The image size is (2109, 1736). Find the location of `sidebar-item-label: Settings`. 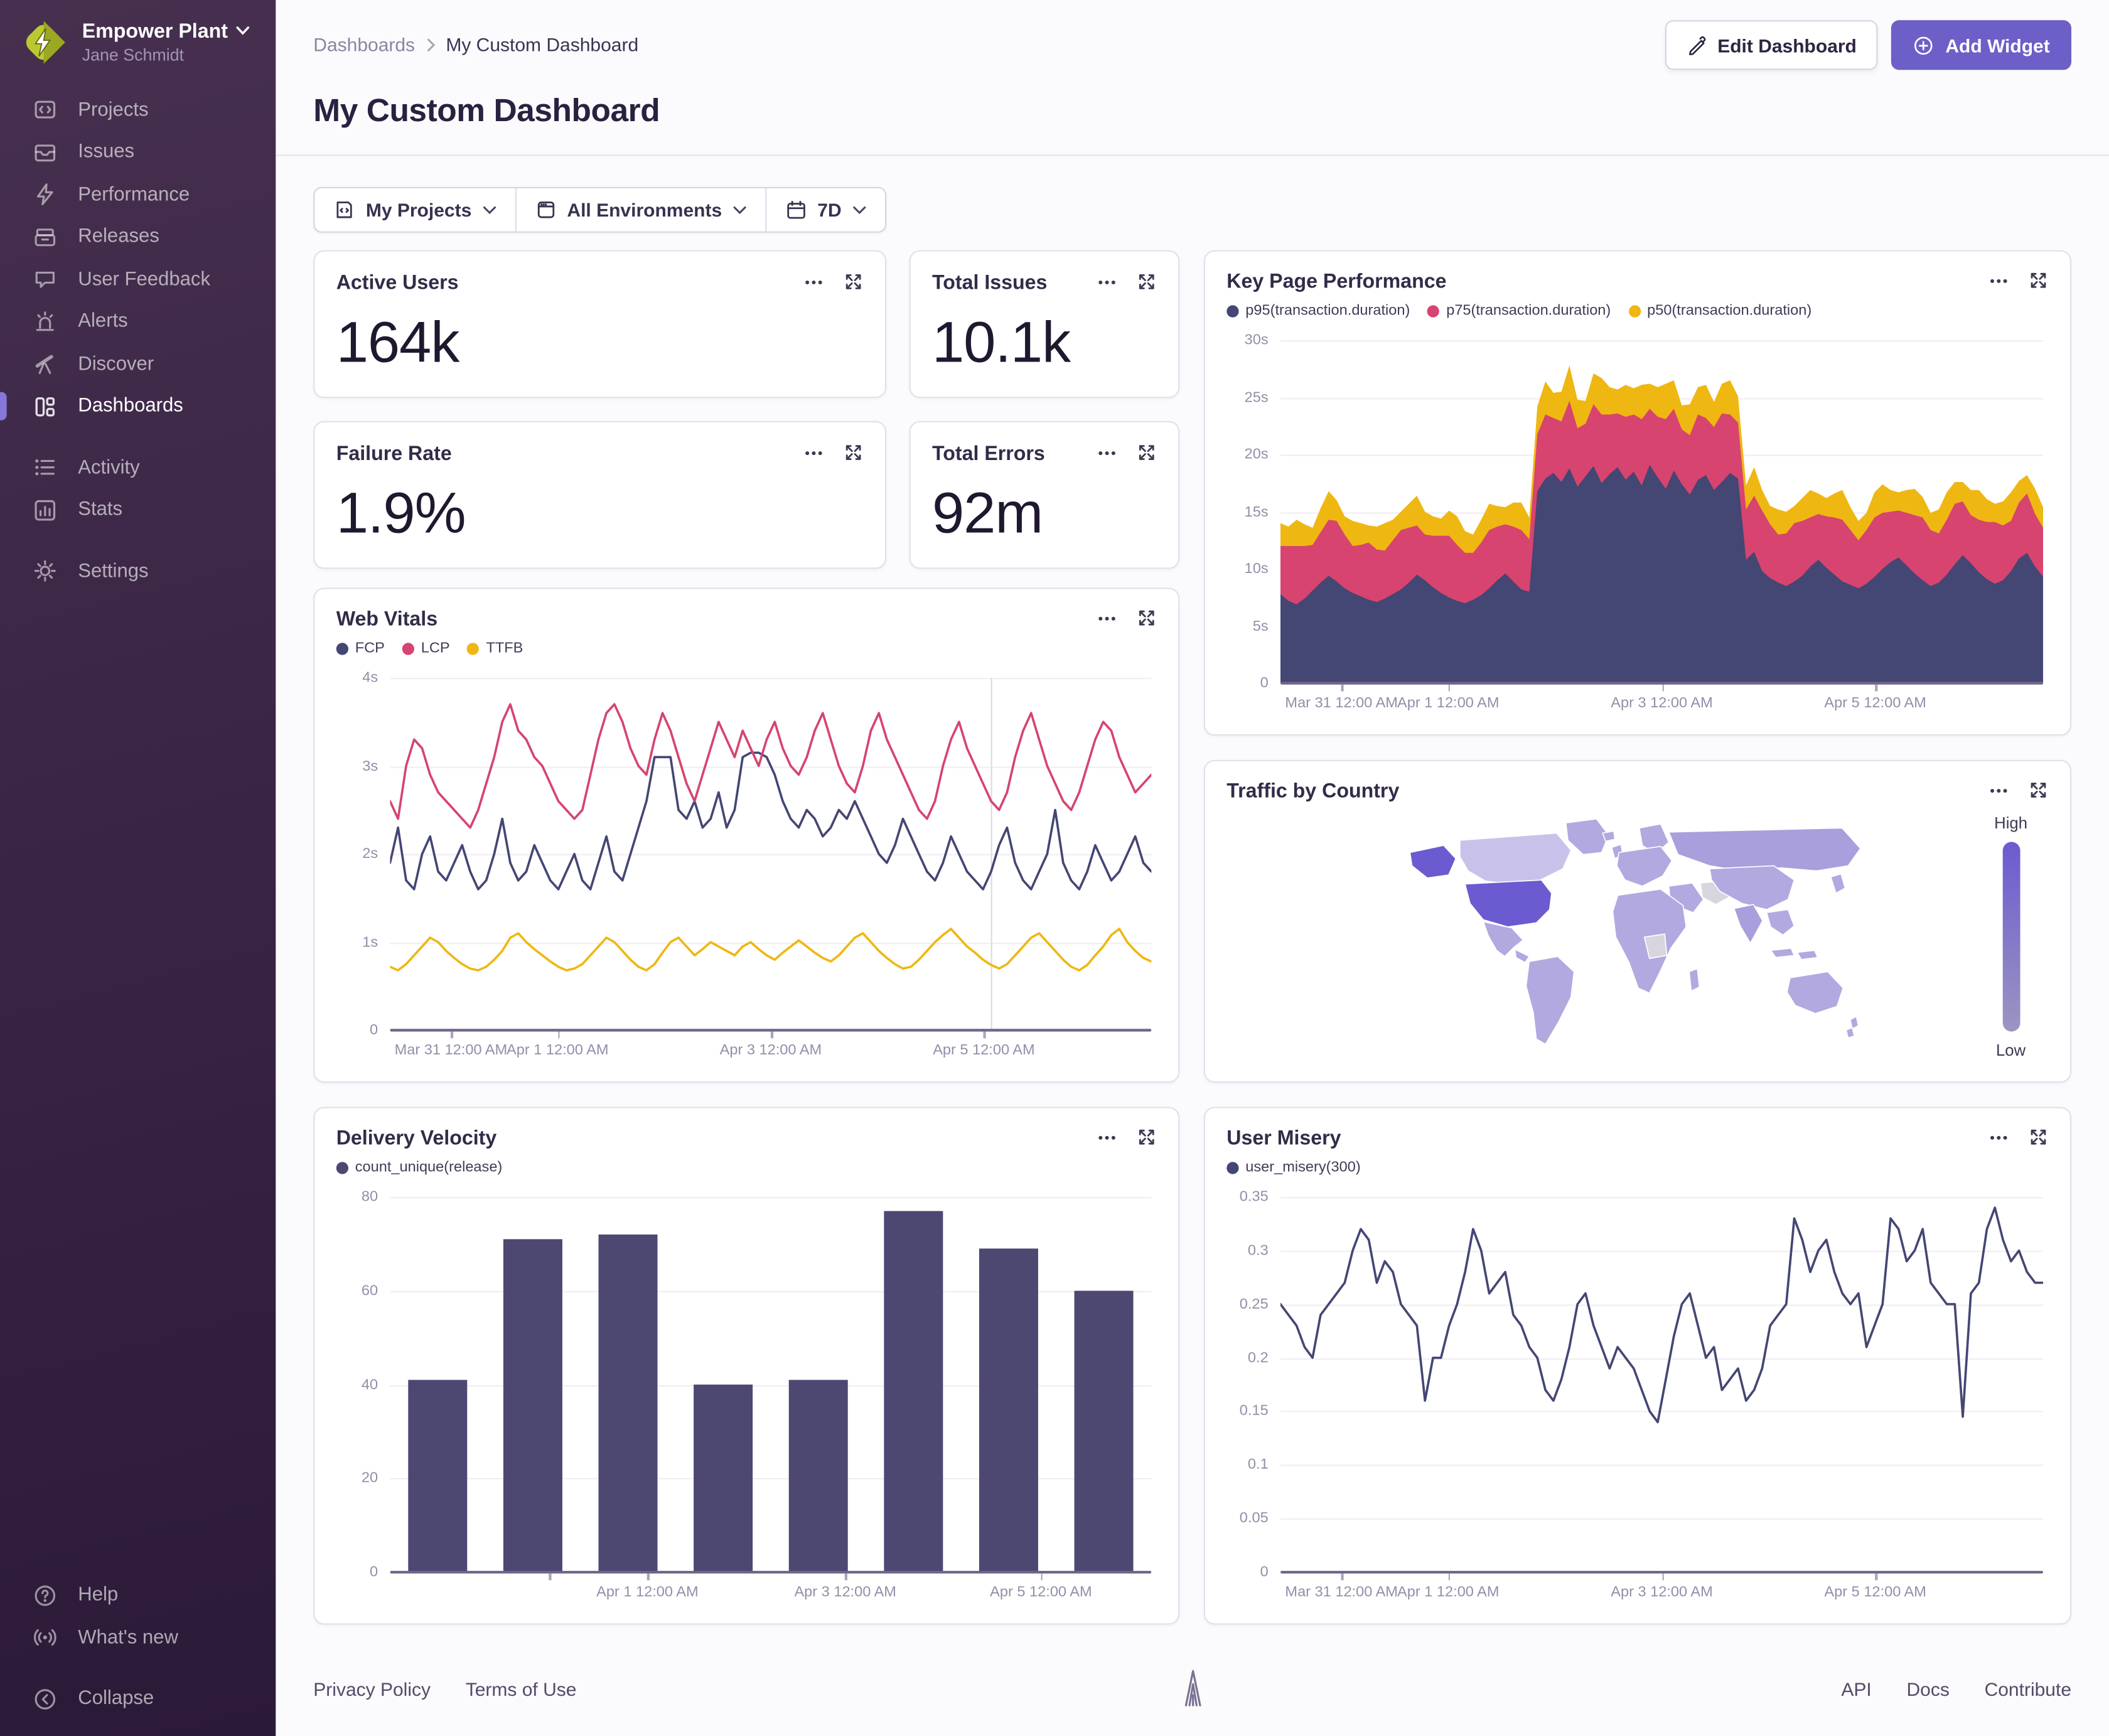

sidebar-item-label: Settings is located at coordinates (113, 571).